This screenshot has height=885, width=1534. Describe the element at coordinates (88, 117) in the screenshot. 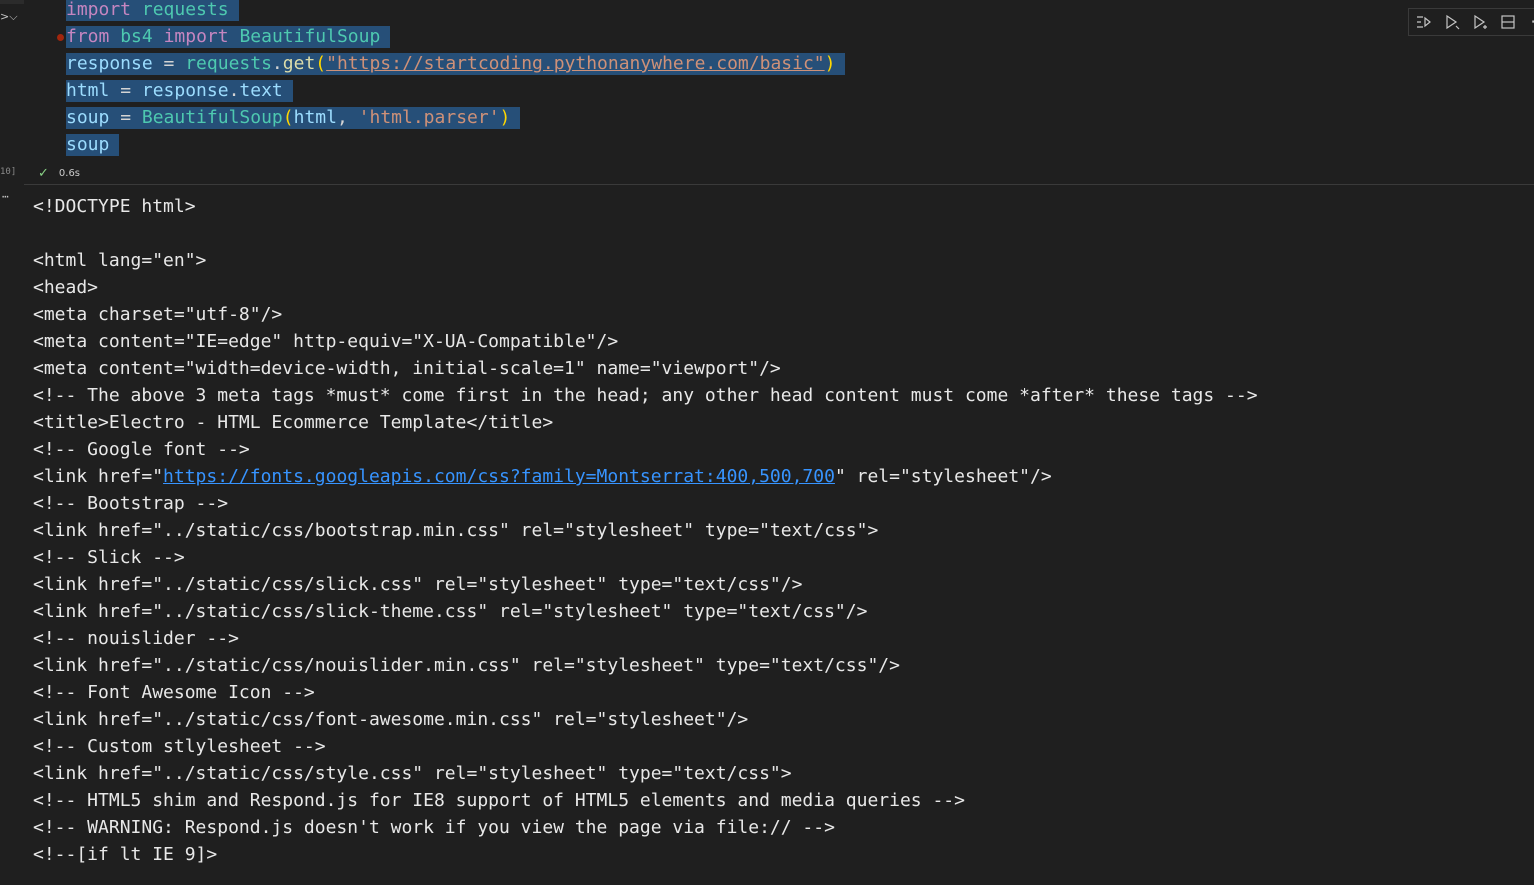

I see `var-soup: soup` at that location.